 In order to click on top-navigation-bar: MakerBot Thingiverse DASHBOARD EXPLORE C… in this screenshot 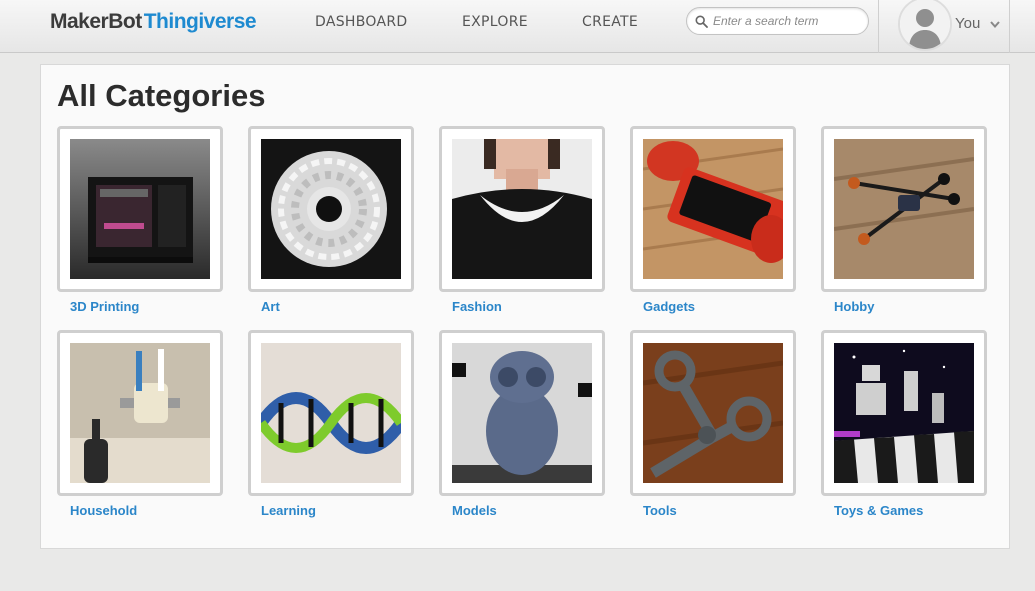, I will do `click(517, 26)`.